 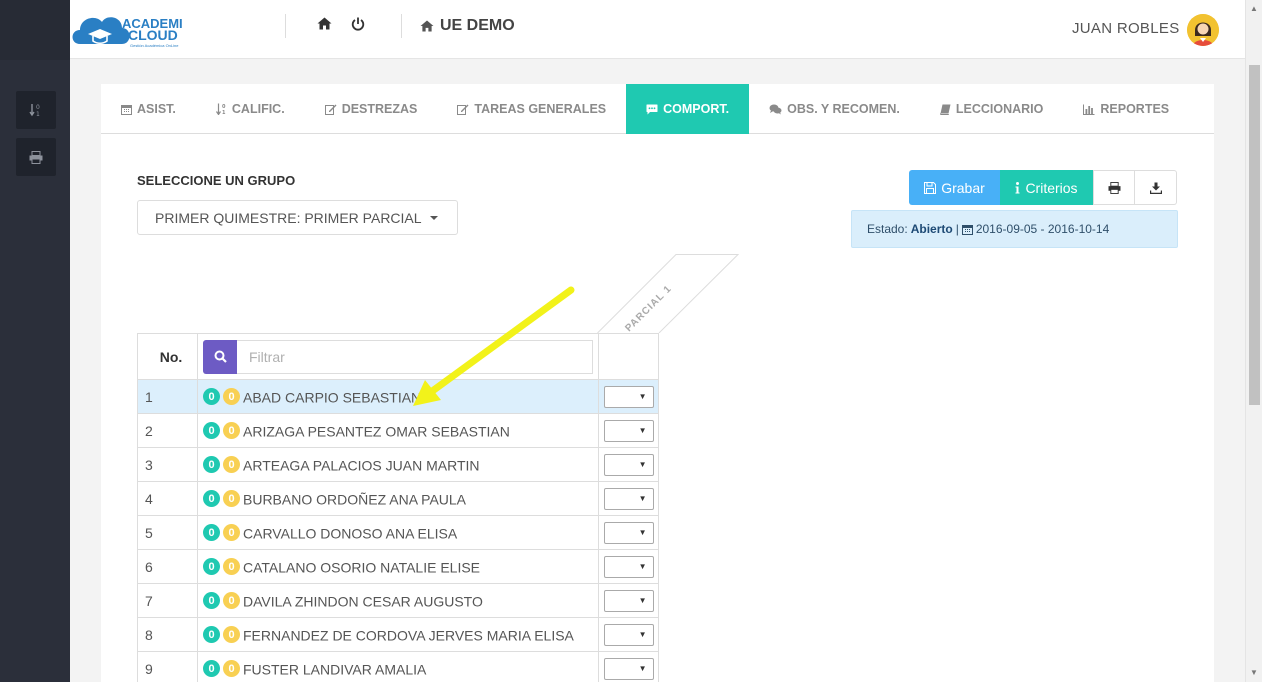 What do you see at coordinates (540, 109) in the screenshot?
I see `tab-label: TAREAS GENERALES` at bounding box center [540, 109].